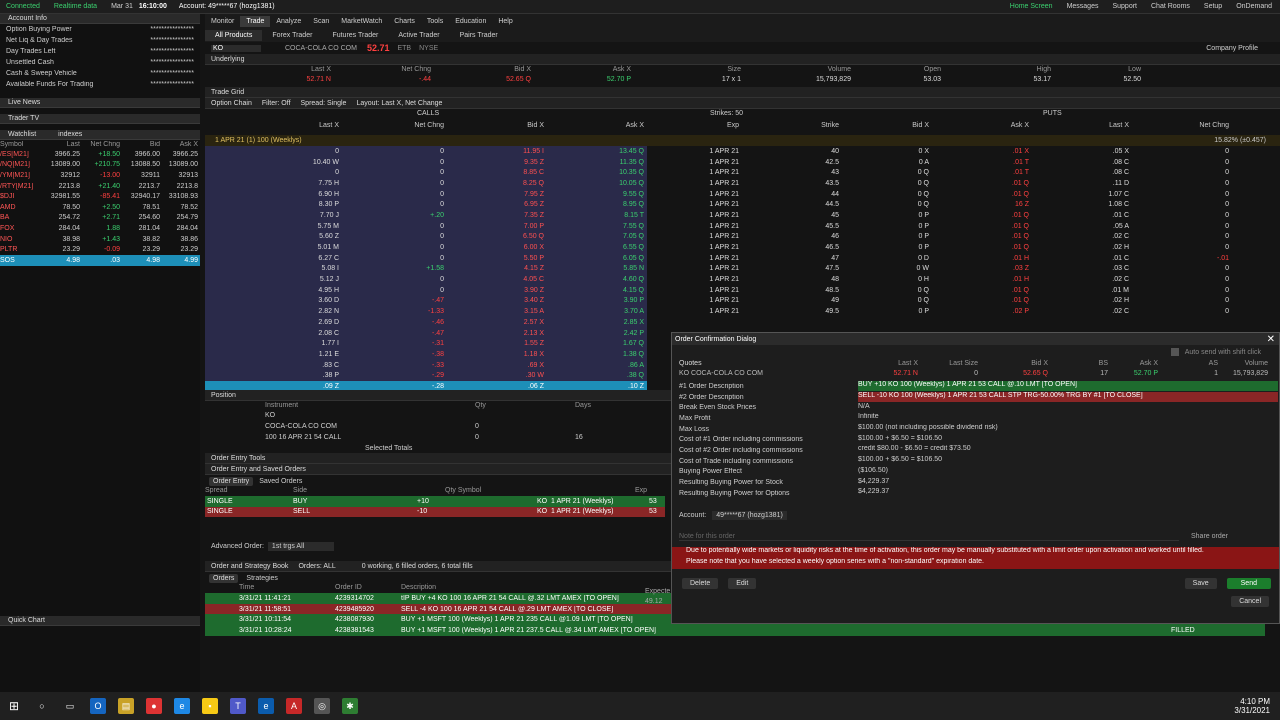 Image resolution: width=1280 pixels, height=720 pixels. Describe the element at coordinates (276, 103) in the screenshot. I see `filter-selector: Filter: Off` at that location.